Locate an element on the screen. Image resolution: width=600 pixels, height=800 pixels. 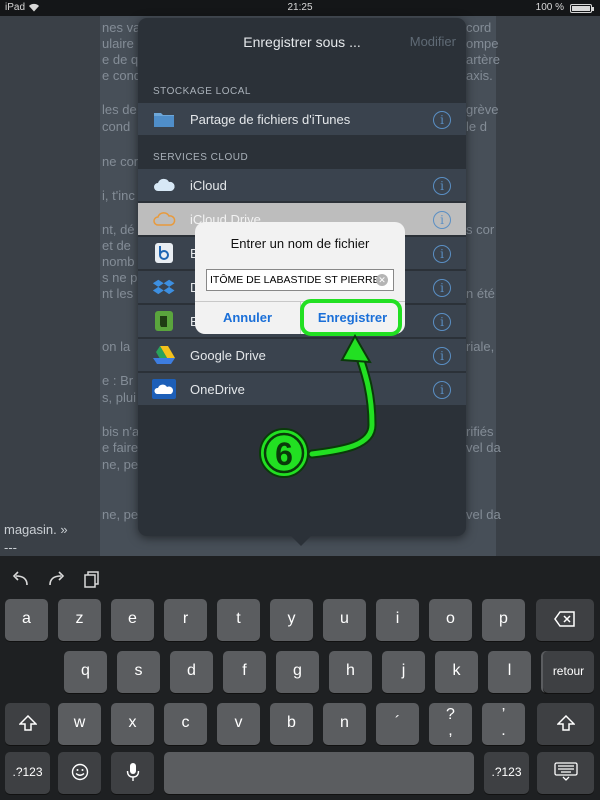
key-j: j is located at coordinates (403, 672).